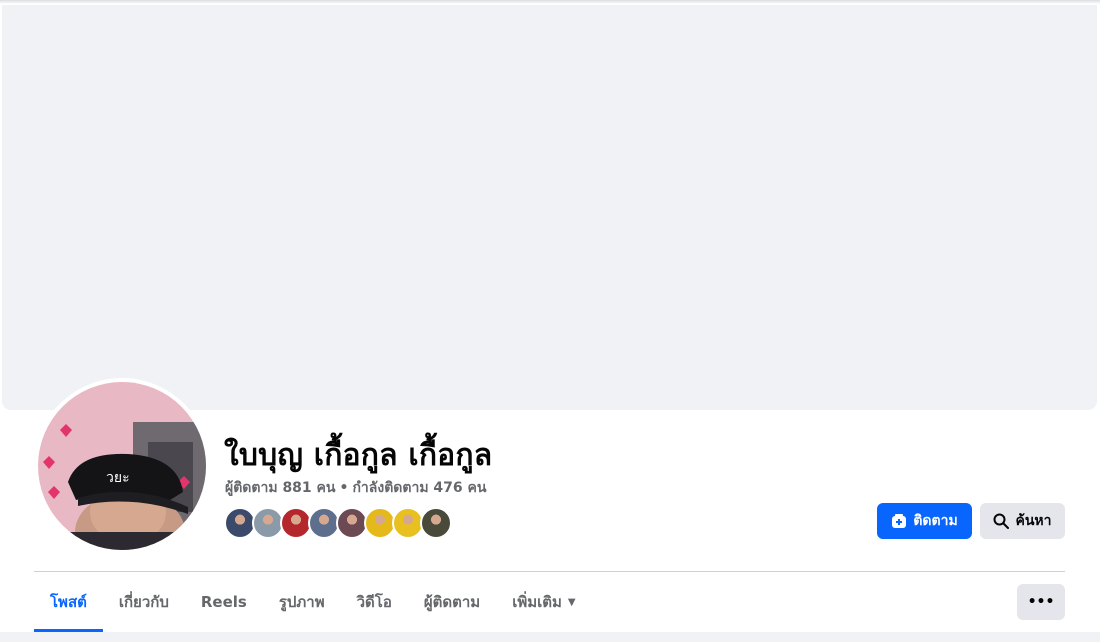  I want to click on more-options-button: •••, so click(1041, 602).